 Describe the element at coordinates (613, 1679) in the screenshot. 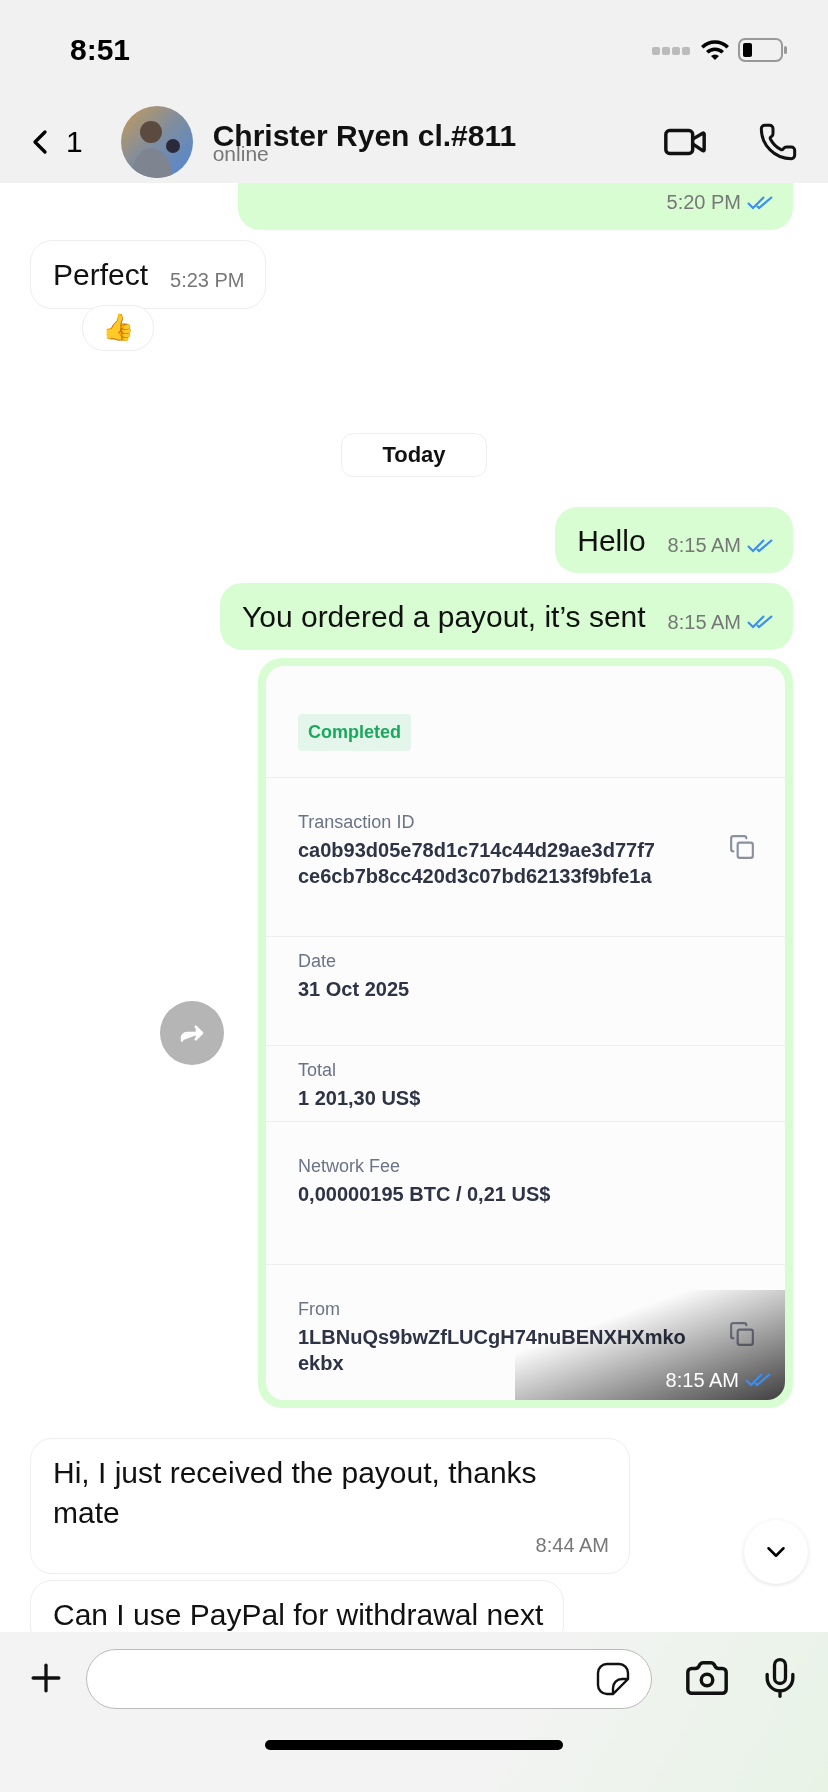

I see `sticker-icon` at that location.